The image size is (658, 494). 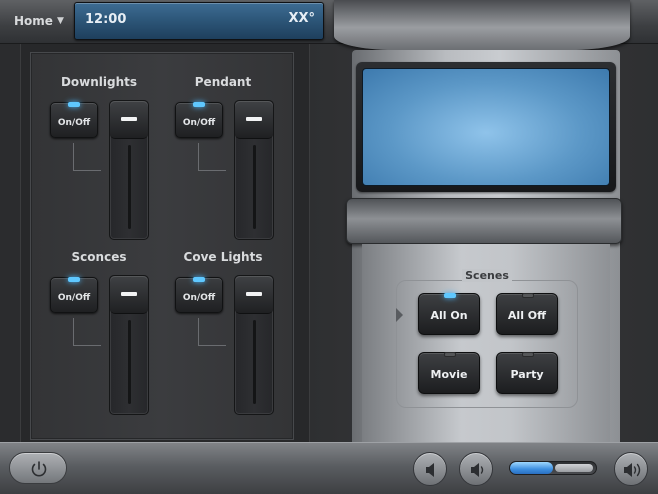 I want to click on pendant-led, so click(x=199, y=104).